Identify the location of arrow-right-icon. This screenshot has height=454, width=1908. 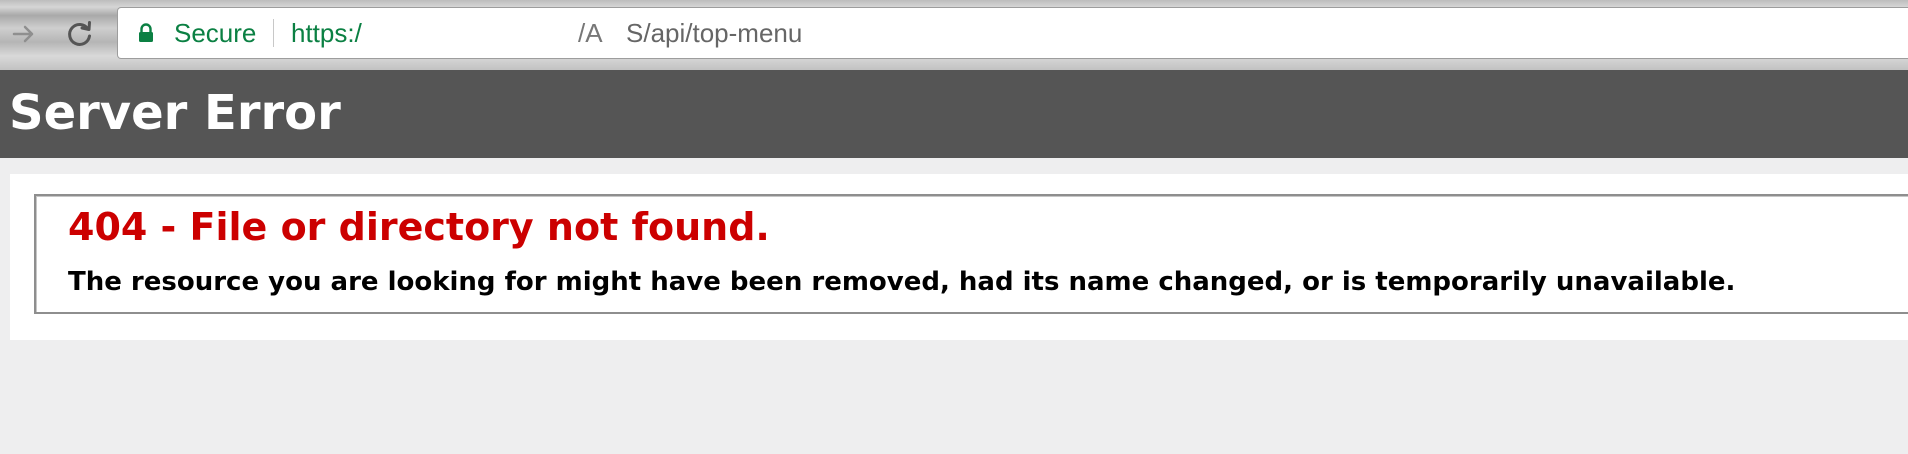
(23, 34).